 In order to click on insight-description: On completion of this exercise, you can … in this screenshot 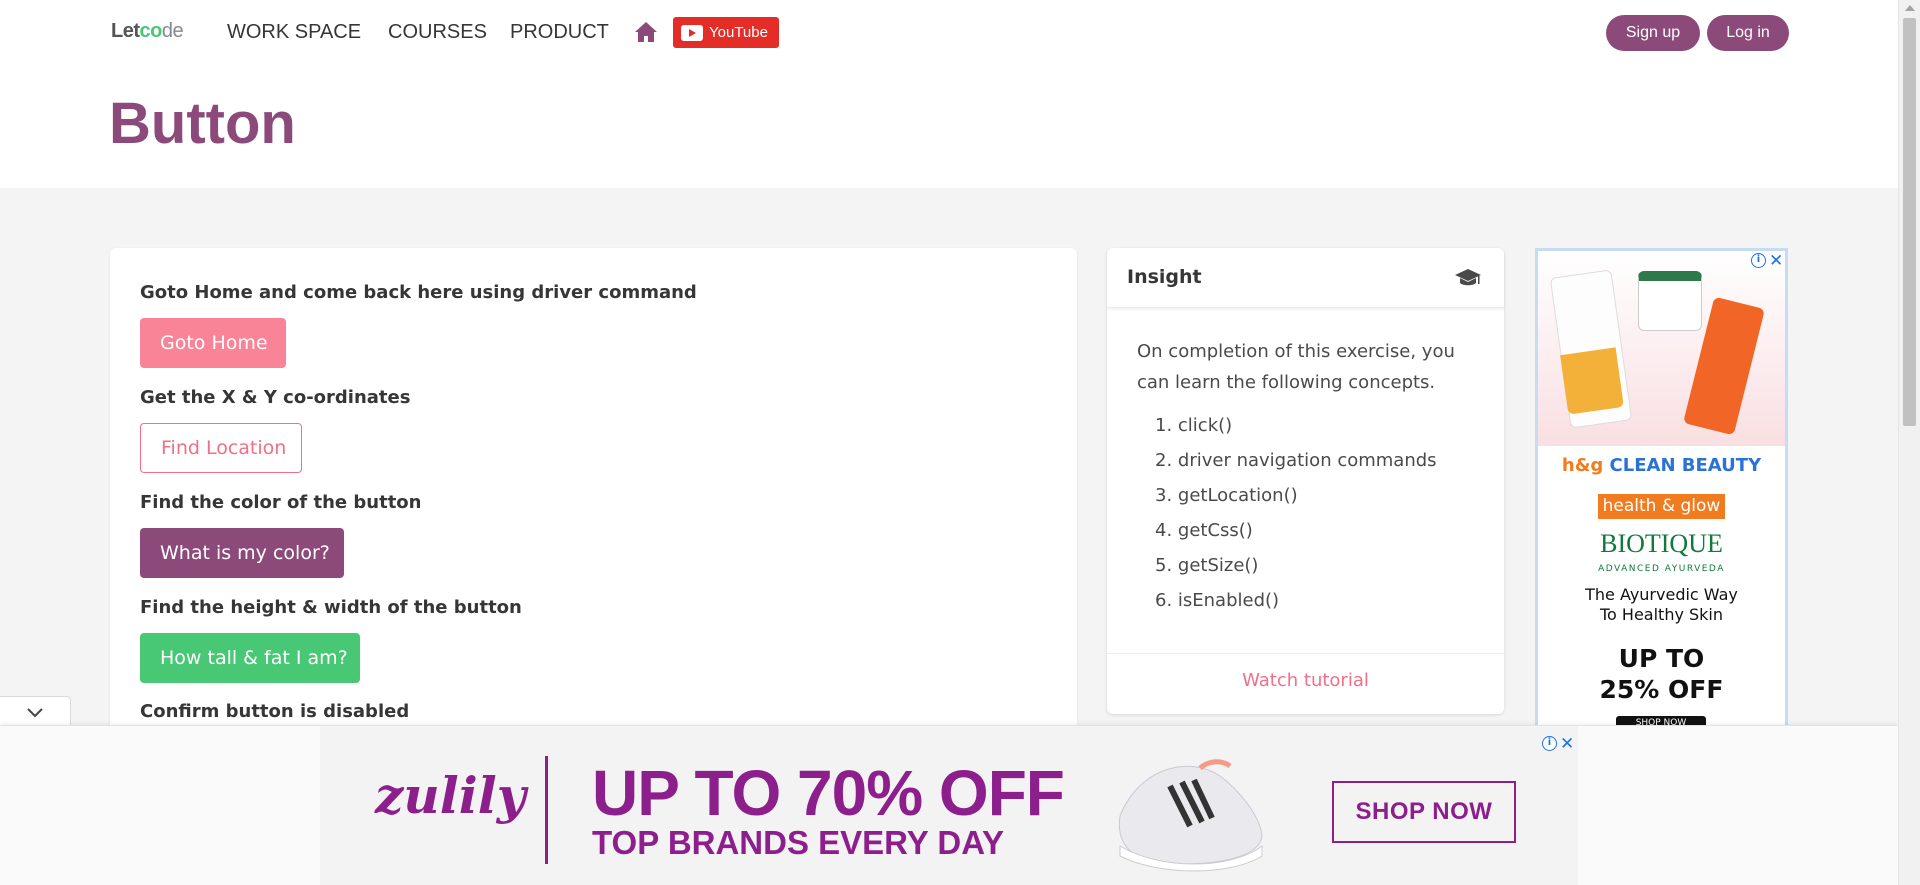, I will do `click(1296, 367)`.